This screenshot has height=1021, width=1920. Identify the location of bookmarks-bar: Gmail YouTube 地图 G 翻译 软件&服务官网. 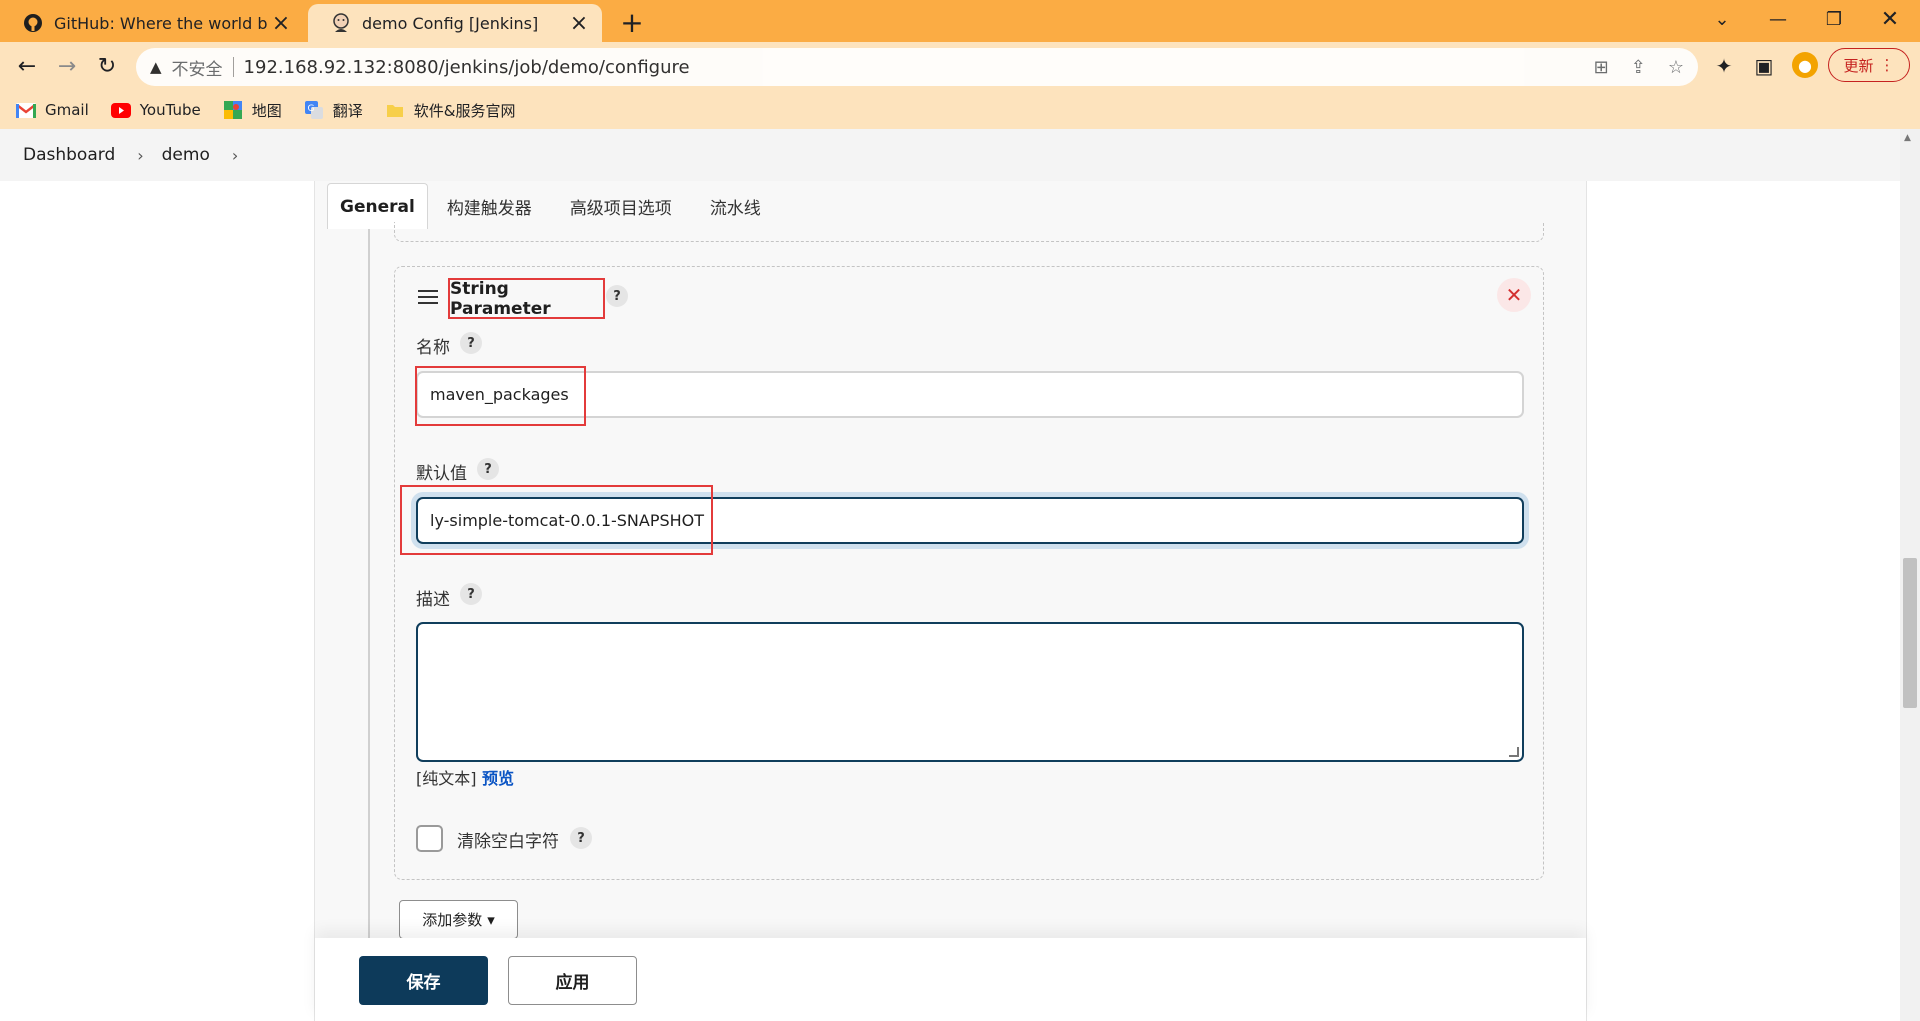
(960, 110).